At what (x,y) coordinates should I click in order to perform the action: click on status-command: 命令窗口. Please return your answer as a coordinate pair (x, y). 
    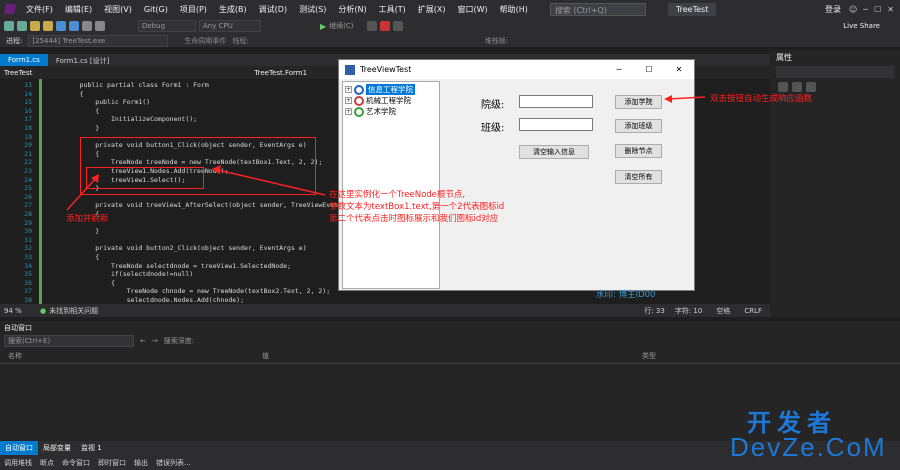
    Looking at the image, I should click on (76, 463).